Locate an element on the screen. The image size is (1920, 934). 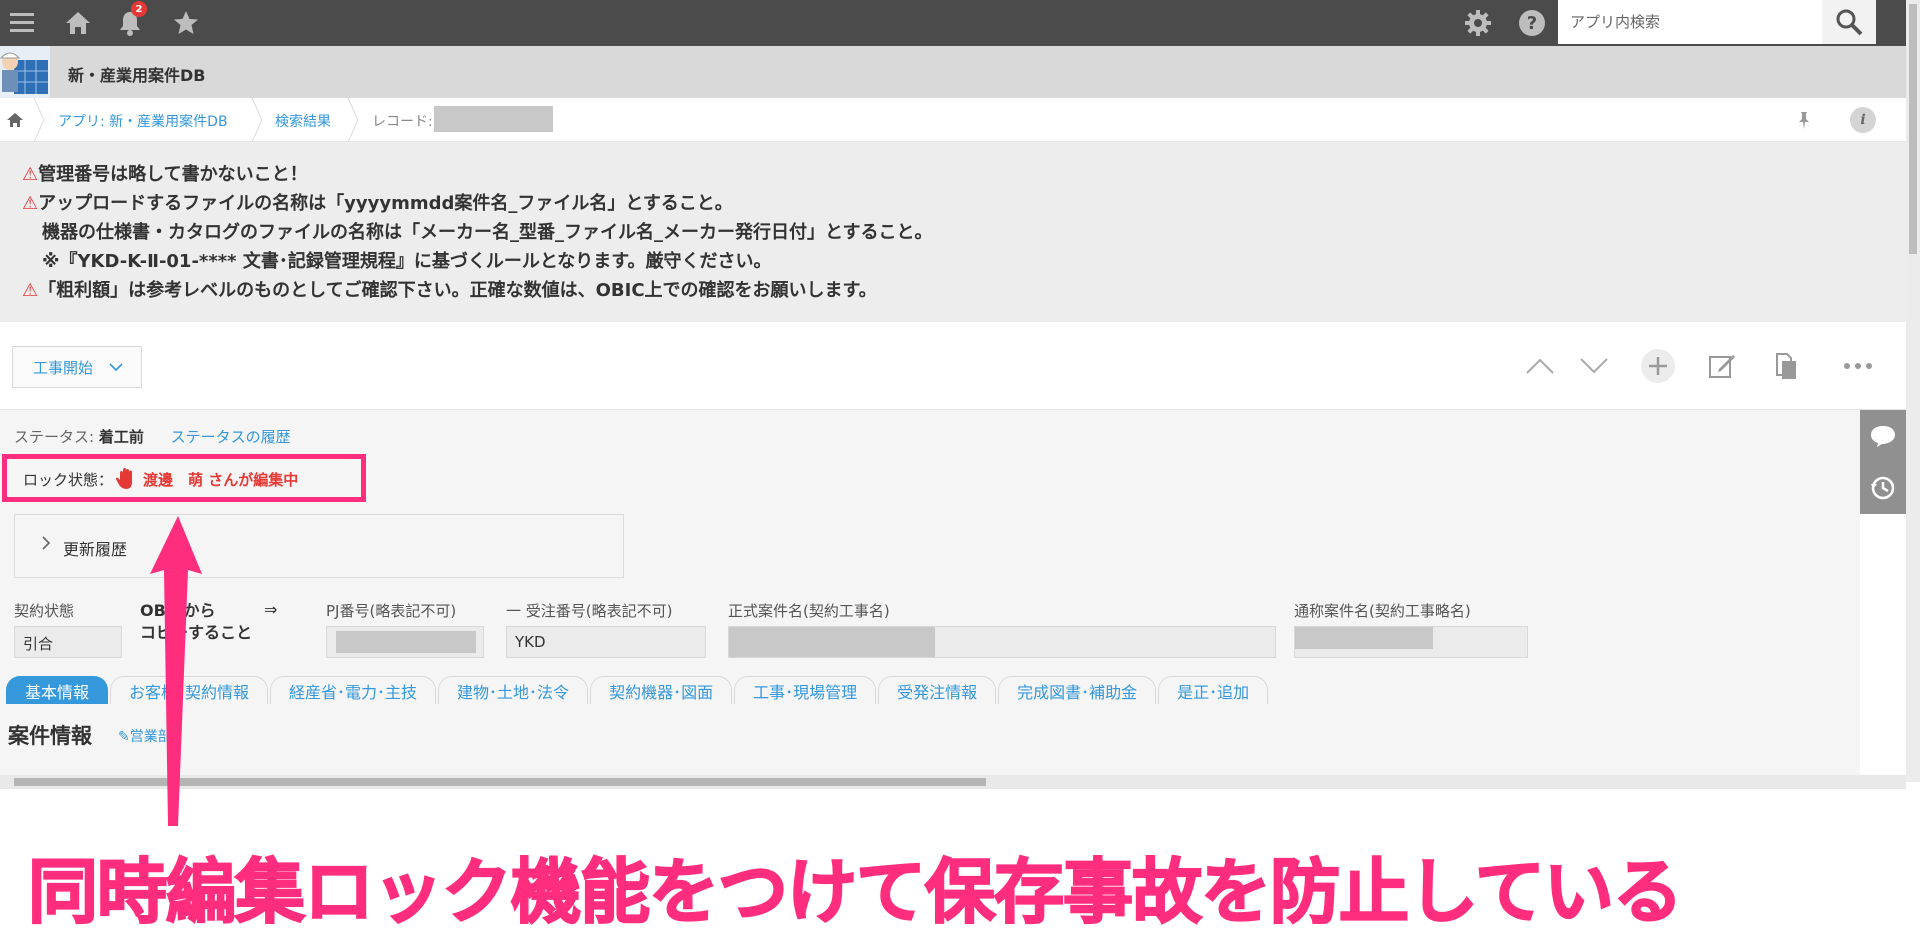
app-title: 新・産業用案件DB is located at coordinates (137, 75).